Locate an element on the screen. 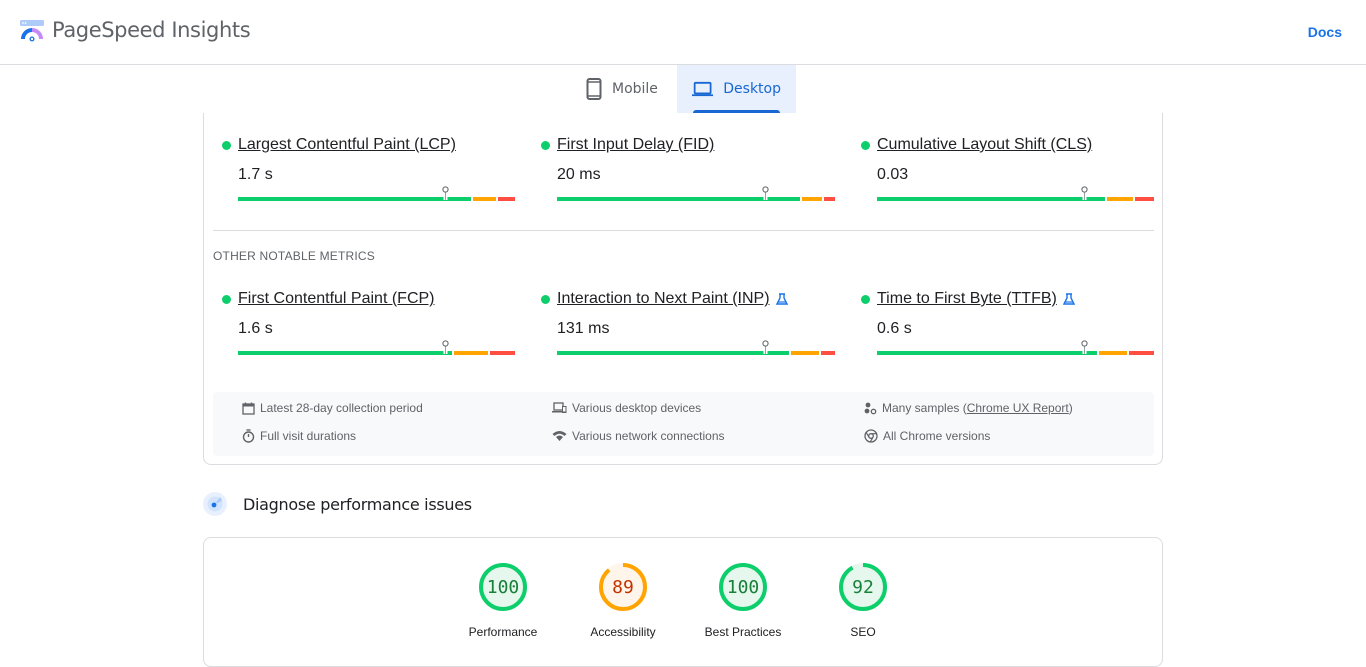 The width and height of the screenshot is (1366, 667). score-gauge-performance: 100 Performance is located at coordinates (503, 600).